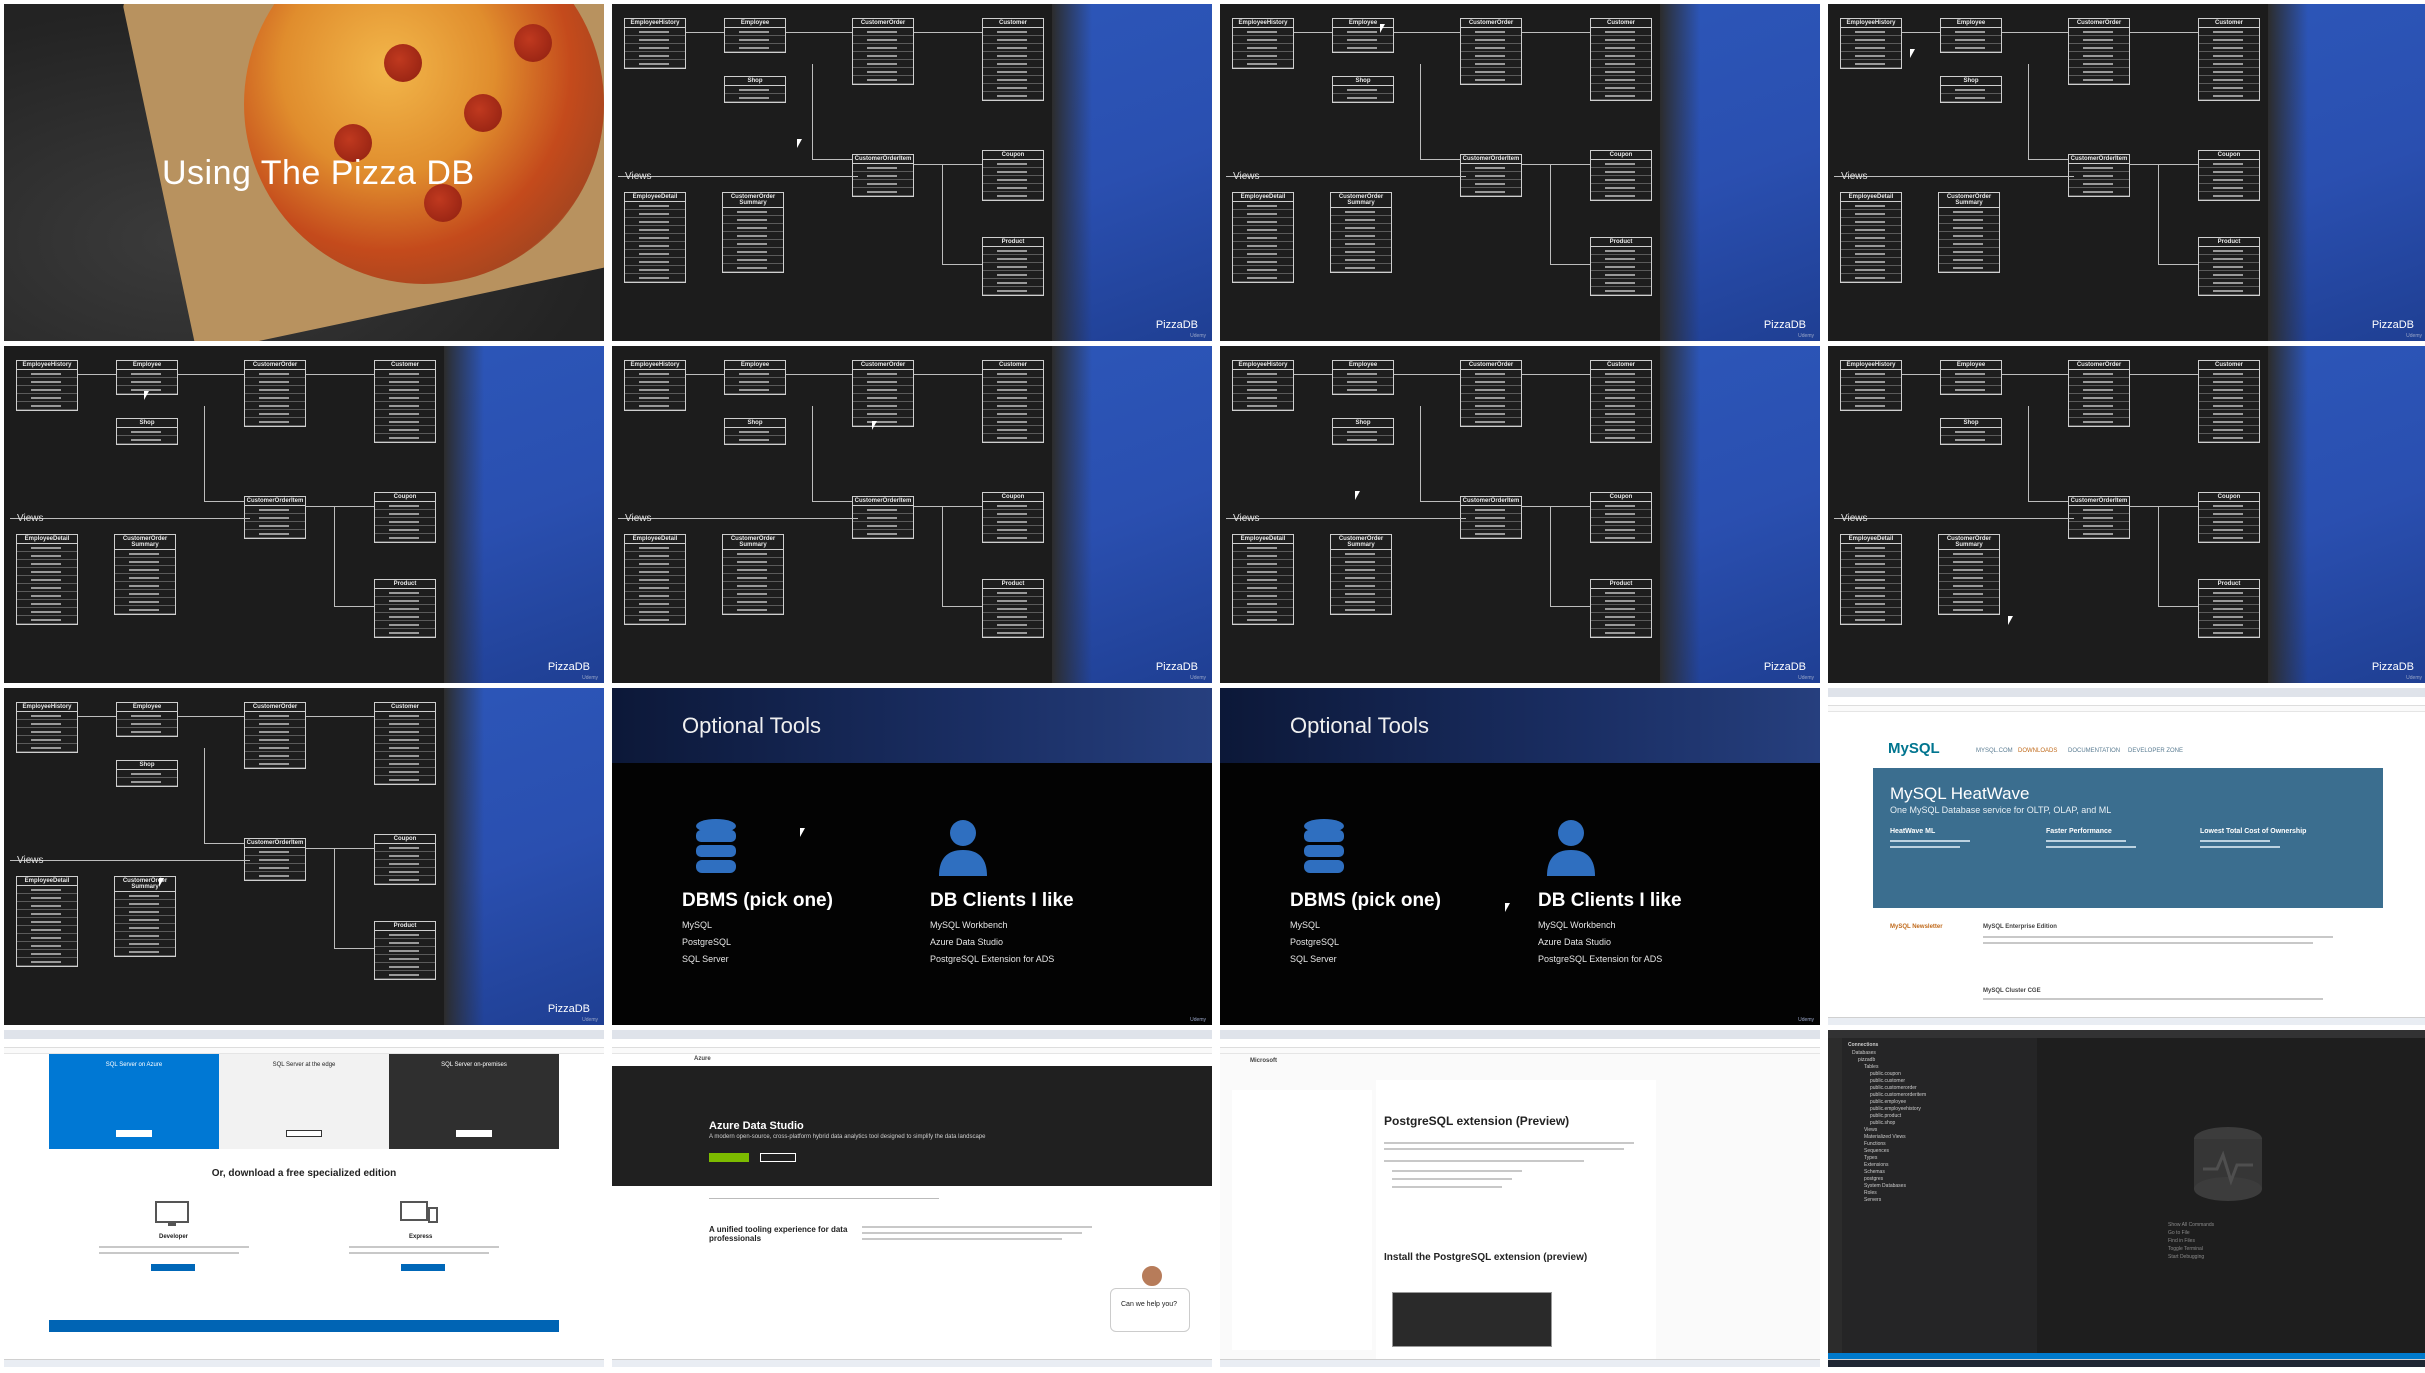  Describe the element at coordinates (403, 63) in the screenshot. I see `pepperoni` at that location.